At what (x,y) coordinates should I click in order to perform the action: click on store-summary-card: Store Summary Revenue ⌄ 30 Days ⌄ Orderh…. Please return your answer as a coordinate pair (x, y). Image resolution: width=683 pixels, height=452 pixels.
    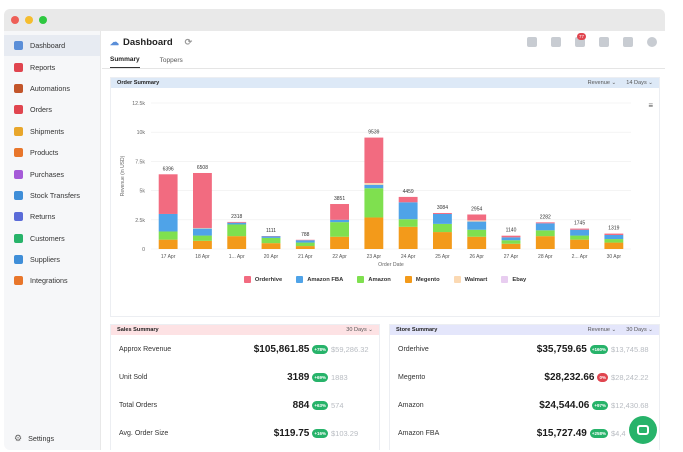
    Looking at the image, I should click on (524, 387).